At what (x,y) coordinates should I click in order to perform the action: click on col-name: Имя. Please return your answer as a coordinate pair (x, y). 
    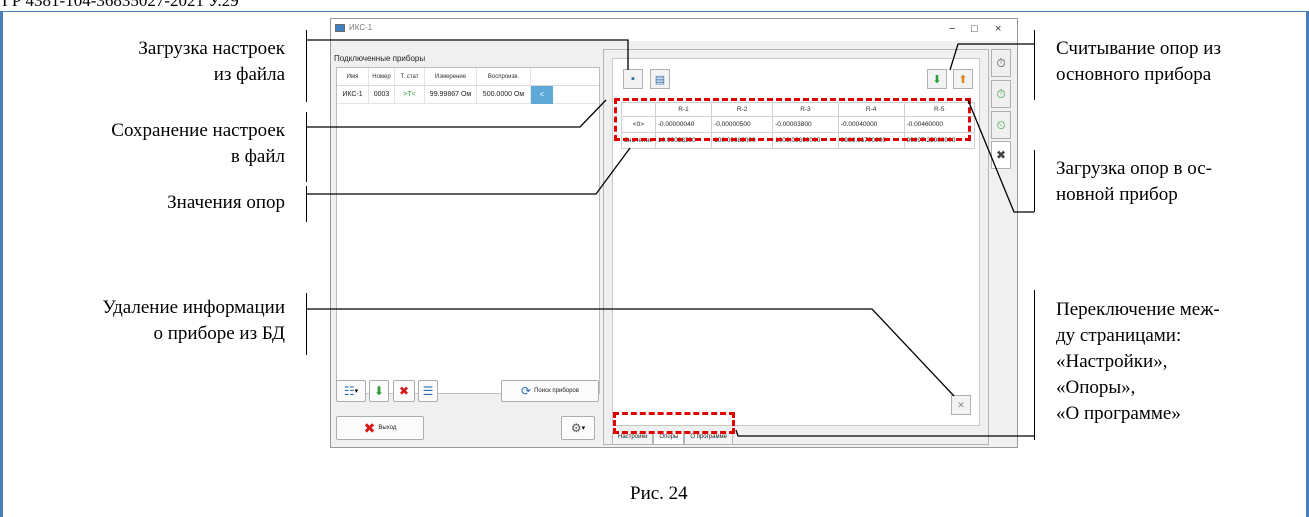
    Looking at the image, I should click on (353, 77).